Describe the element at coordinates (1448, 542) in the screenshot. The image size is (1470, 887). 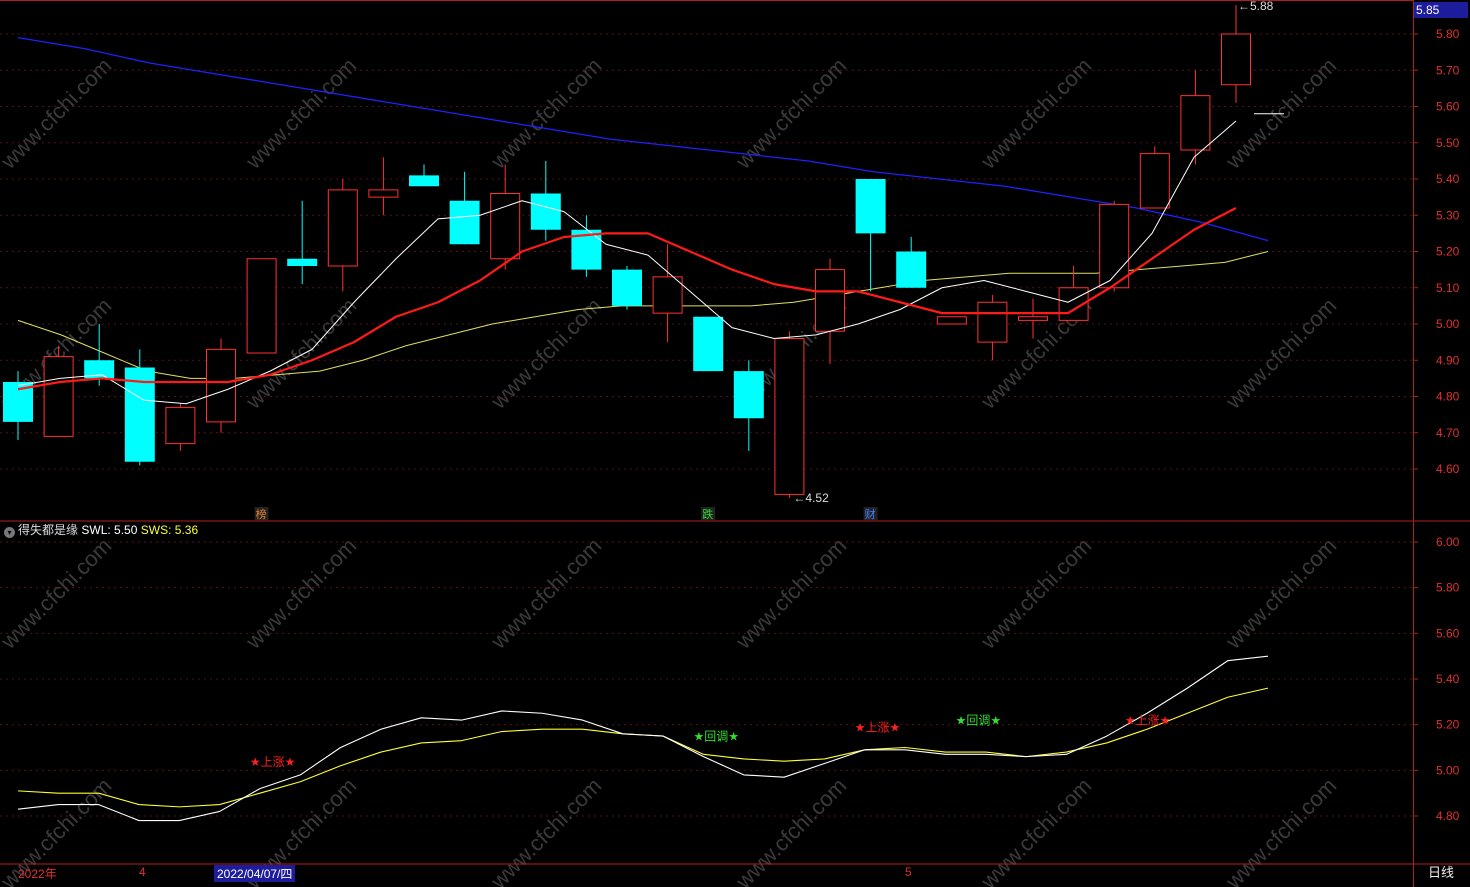
I see `indicator-tick-label: 6.00` at that location.